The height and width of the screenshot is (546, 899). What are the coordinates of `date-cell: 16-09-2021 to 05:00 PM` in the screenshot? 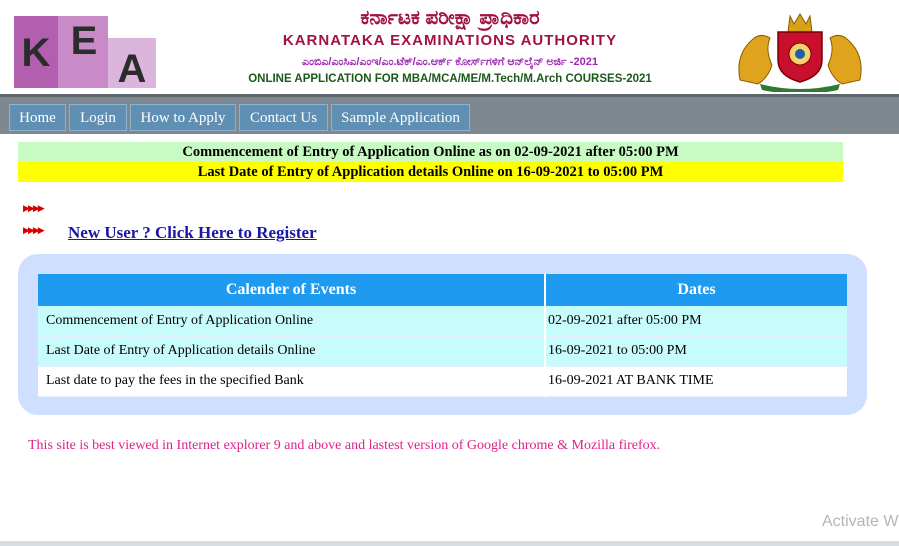 It's located at (696, 351).